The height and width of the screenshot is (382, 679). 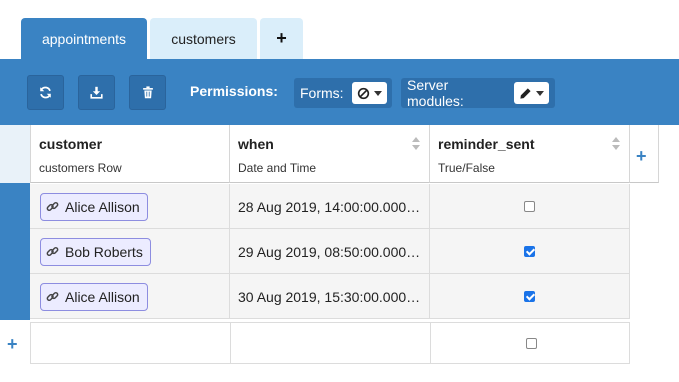 I want to click on add-row-button: +, so click(x=12, y=344).